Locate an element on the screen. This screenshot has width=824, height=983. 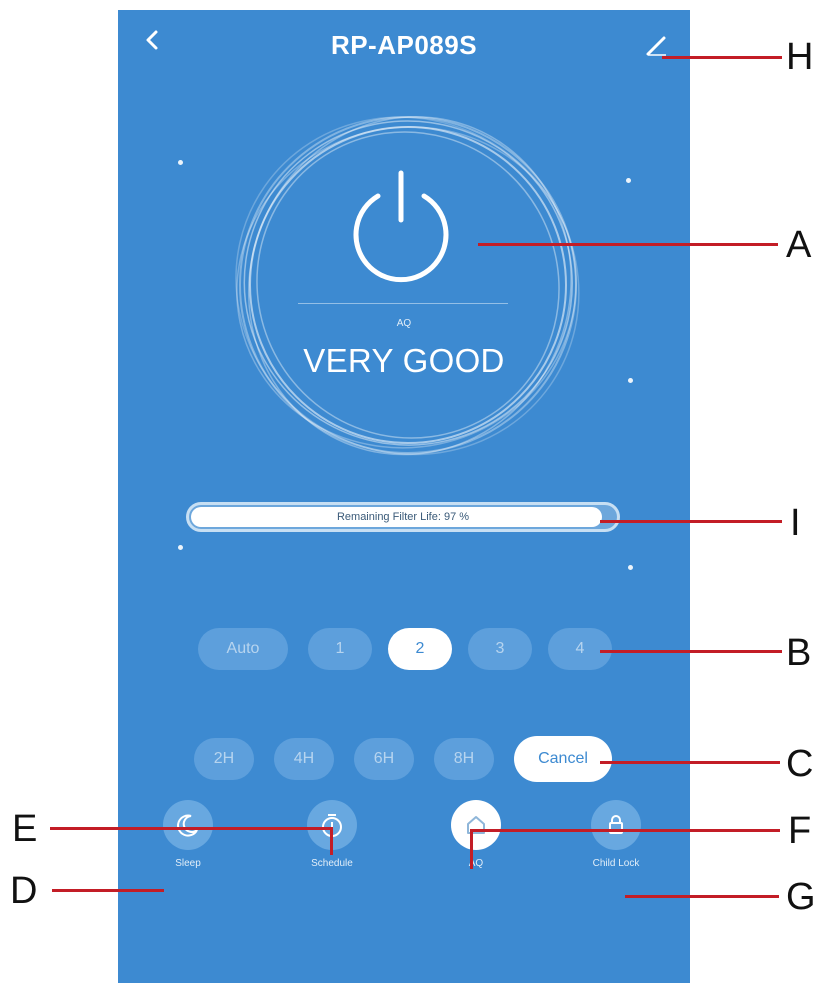
nav-aq: AQ is located at coordinates (476, 834).